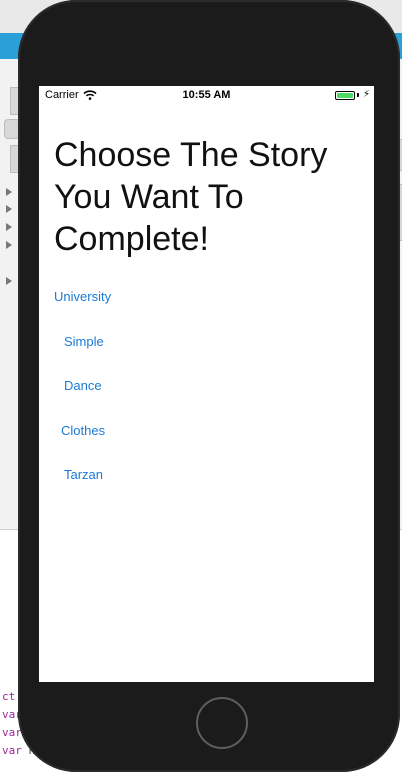 The width and height of the screenshot is (402, 773). I want to click on story-button-simple: Simple, so click(84, 341).